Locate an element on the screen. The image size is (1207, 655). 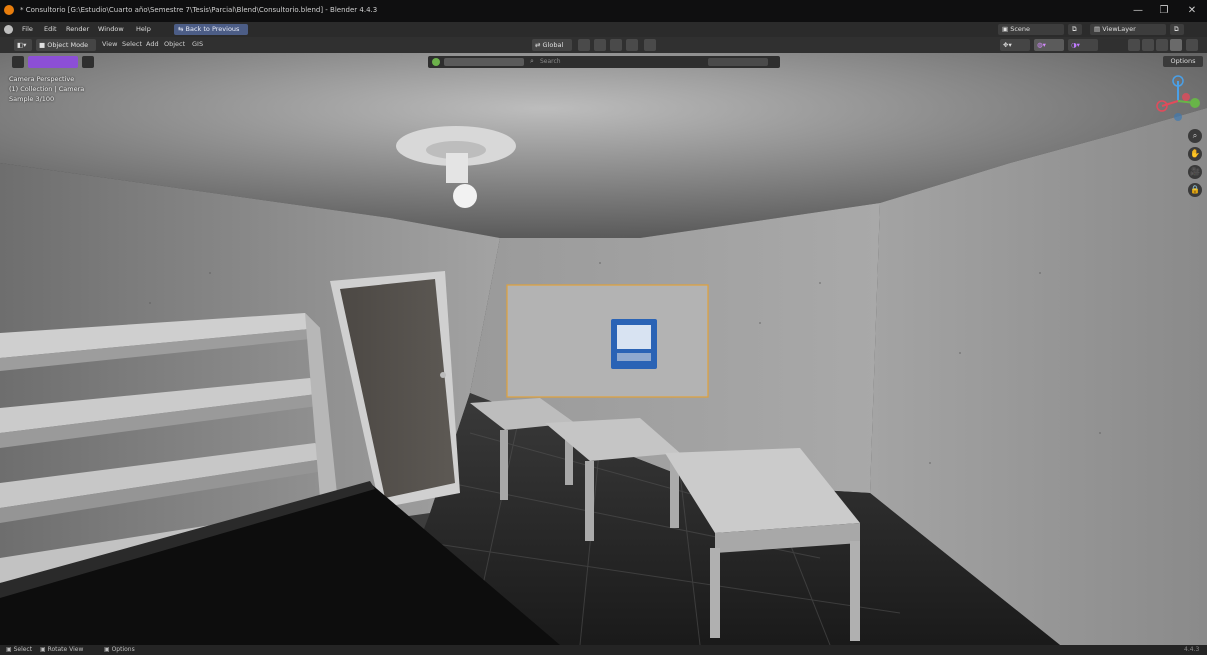
snap-button is located at coordinates (600, 45).